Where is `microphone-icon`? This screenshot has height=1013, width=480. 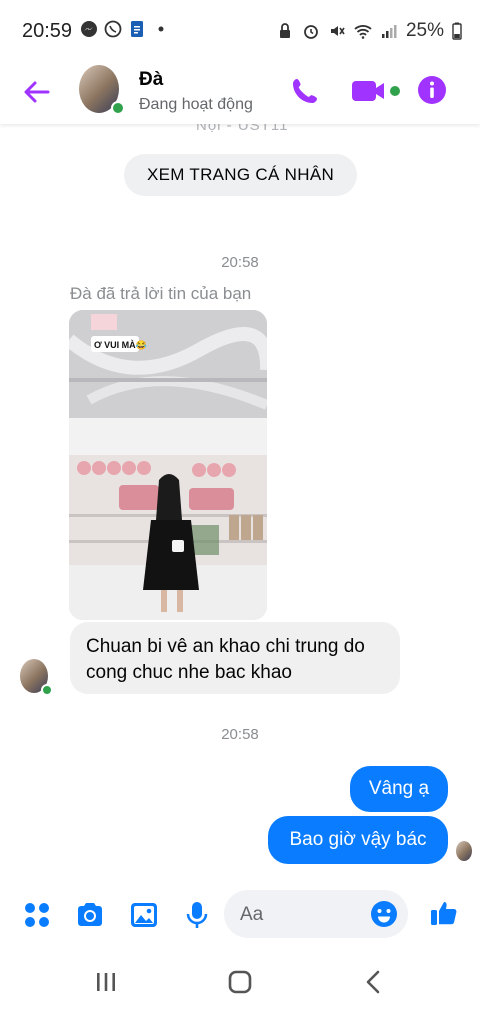 microphone-icon is located at coordinates (197, 915).